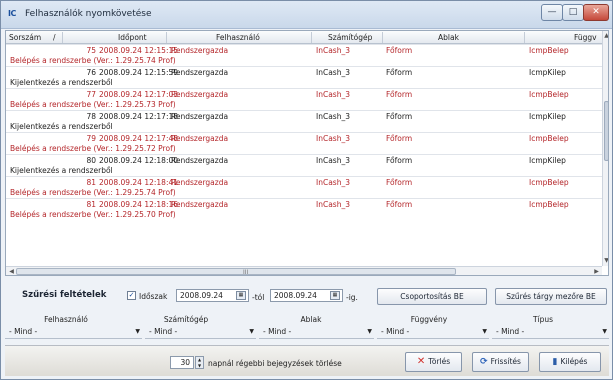  Describe the element at coordinates (605, 36) in the screenshot. I see `scroll-up-icon: ▲` at that location.